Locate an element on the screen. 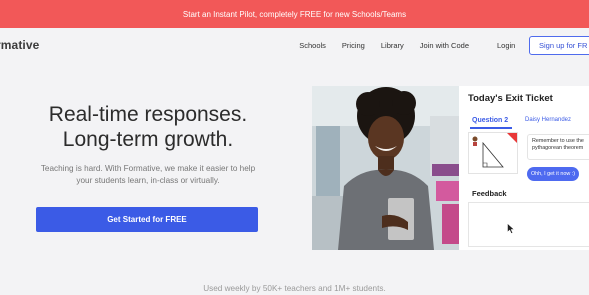 This screenshot has width=589, height=295. feedback-label: Feedback is located at coordinates (489, 193).